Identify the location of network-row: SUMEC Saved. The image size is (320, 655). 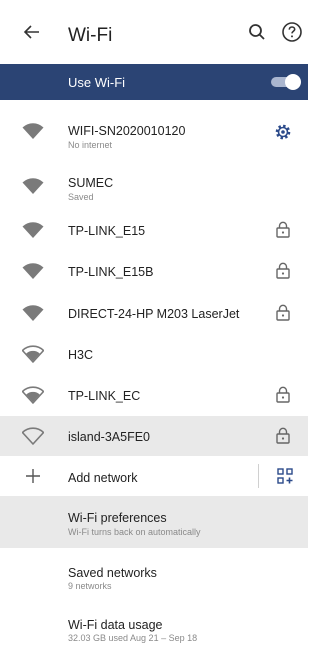
(154, 187).